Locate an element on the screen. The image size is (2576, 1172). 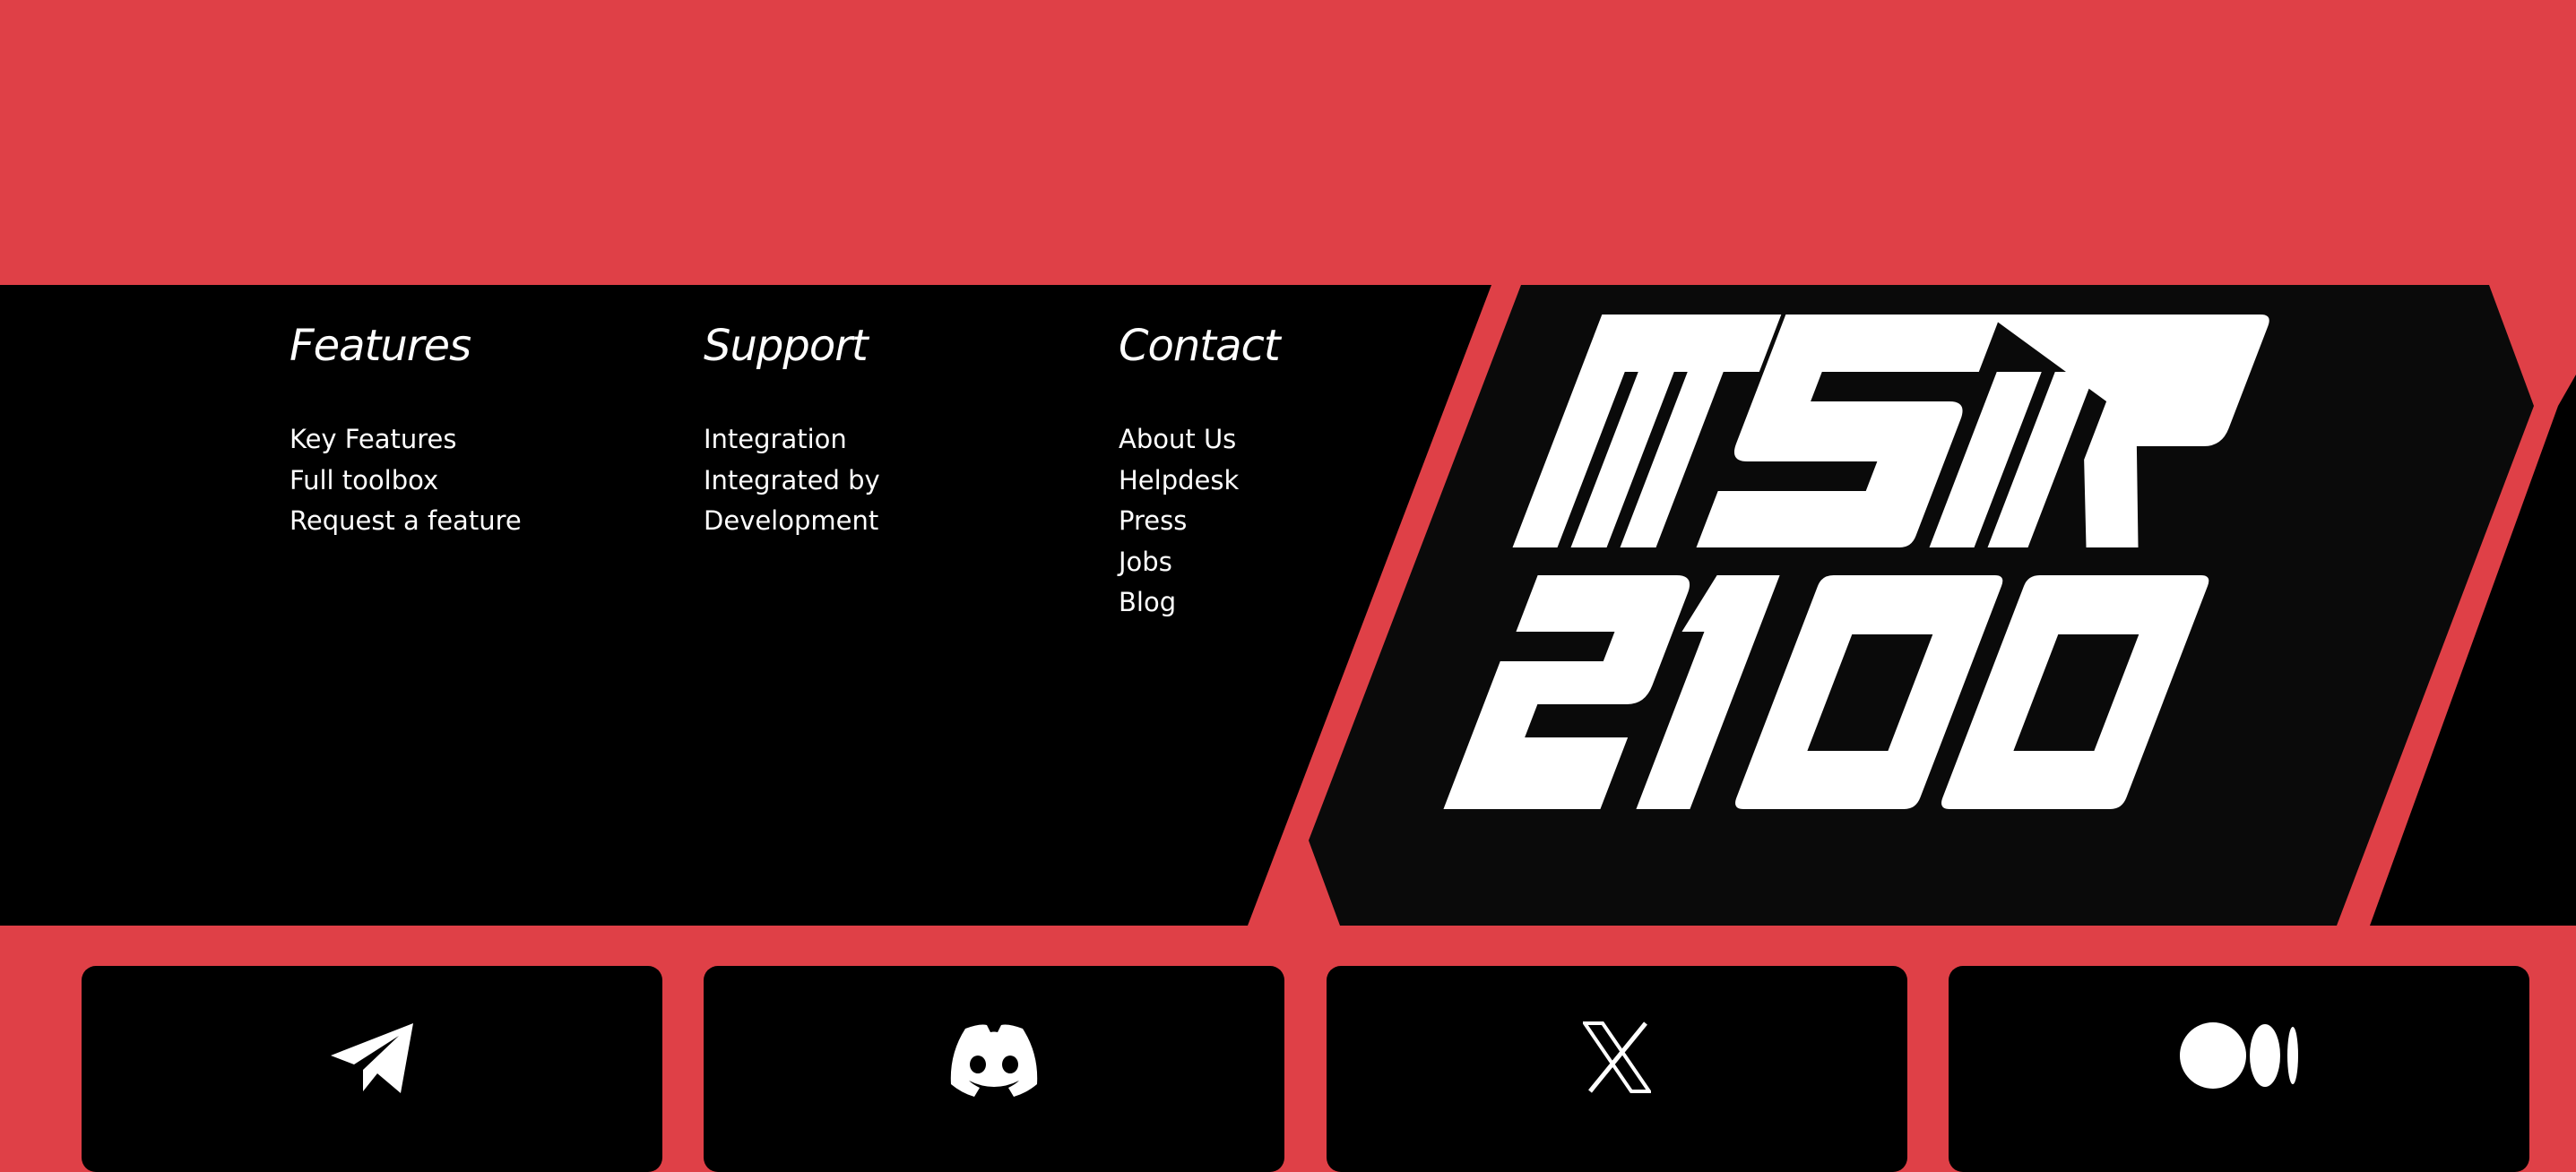
footer-link-press: Press is located at coordinates (1179, 521).